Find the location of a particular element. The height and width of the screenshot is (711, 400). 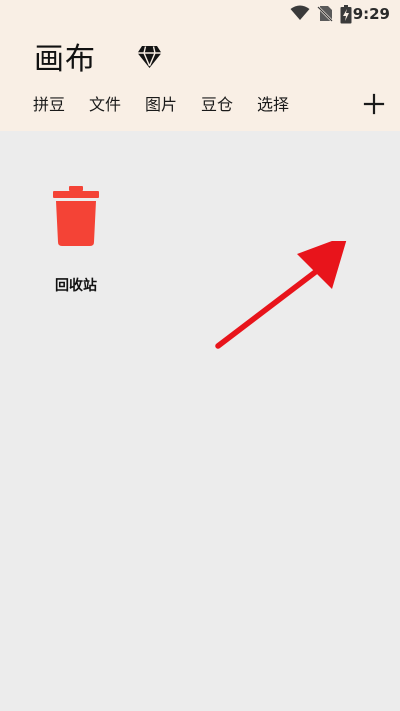

tab-bar: 拼豆 文件 图片 豆仓 选择 is located at coordinates (200, 106).